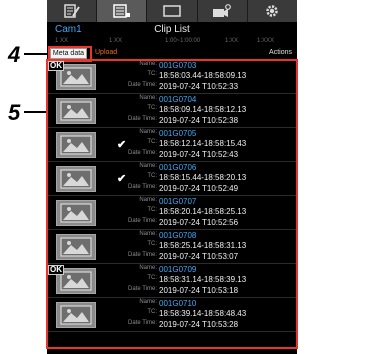 The height and width of the screenshot is (354, 378). I want to click on page-title: Clip List, so click(172, 29).